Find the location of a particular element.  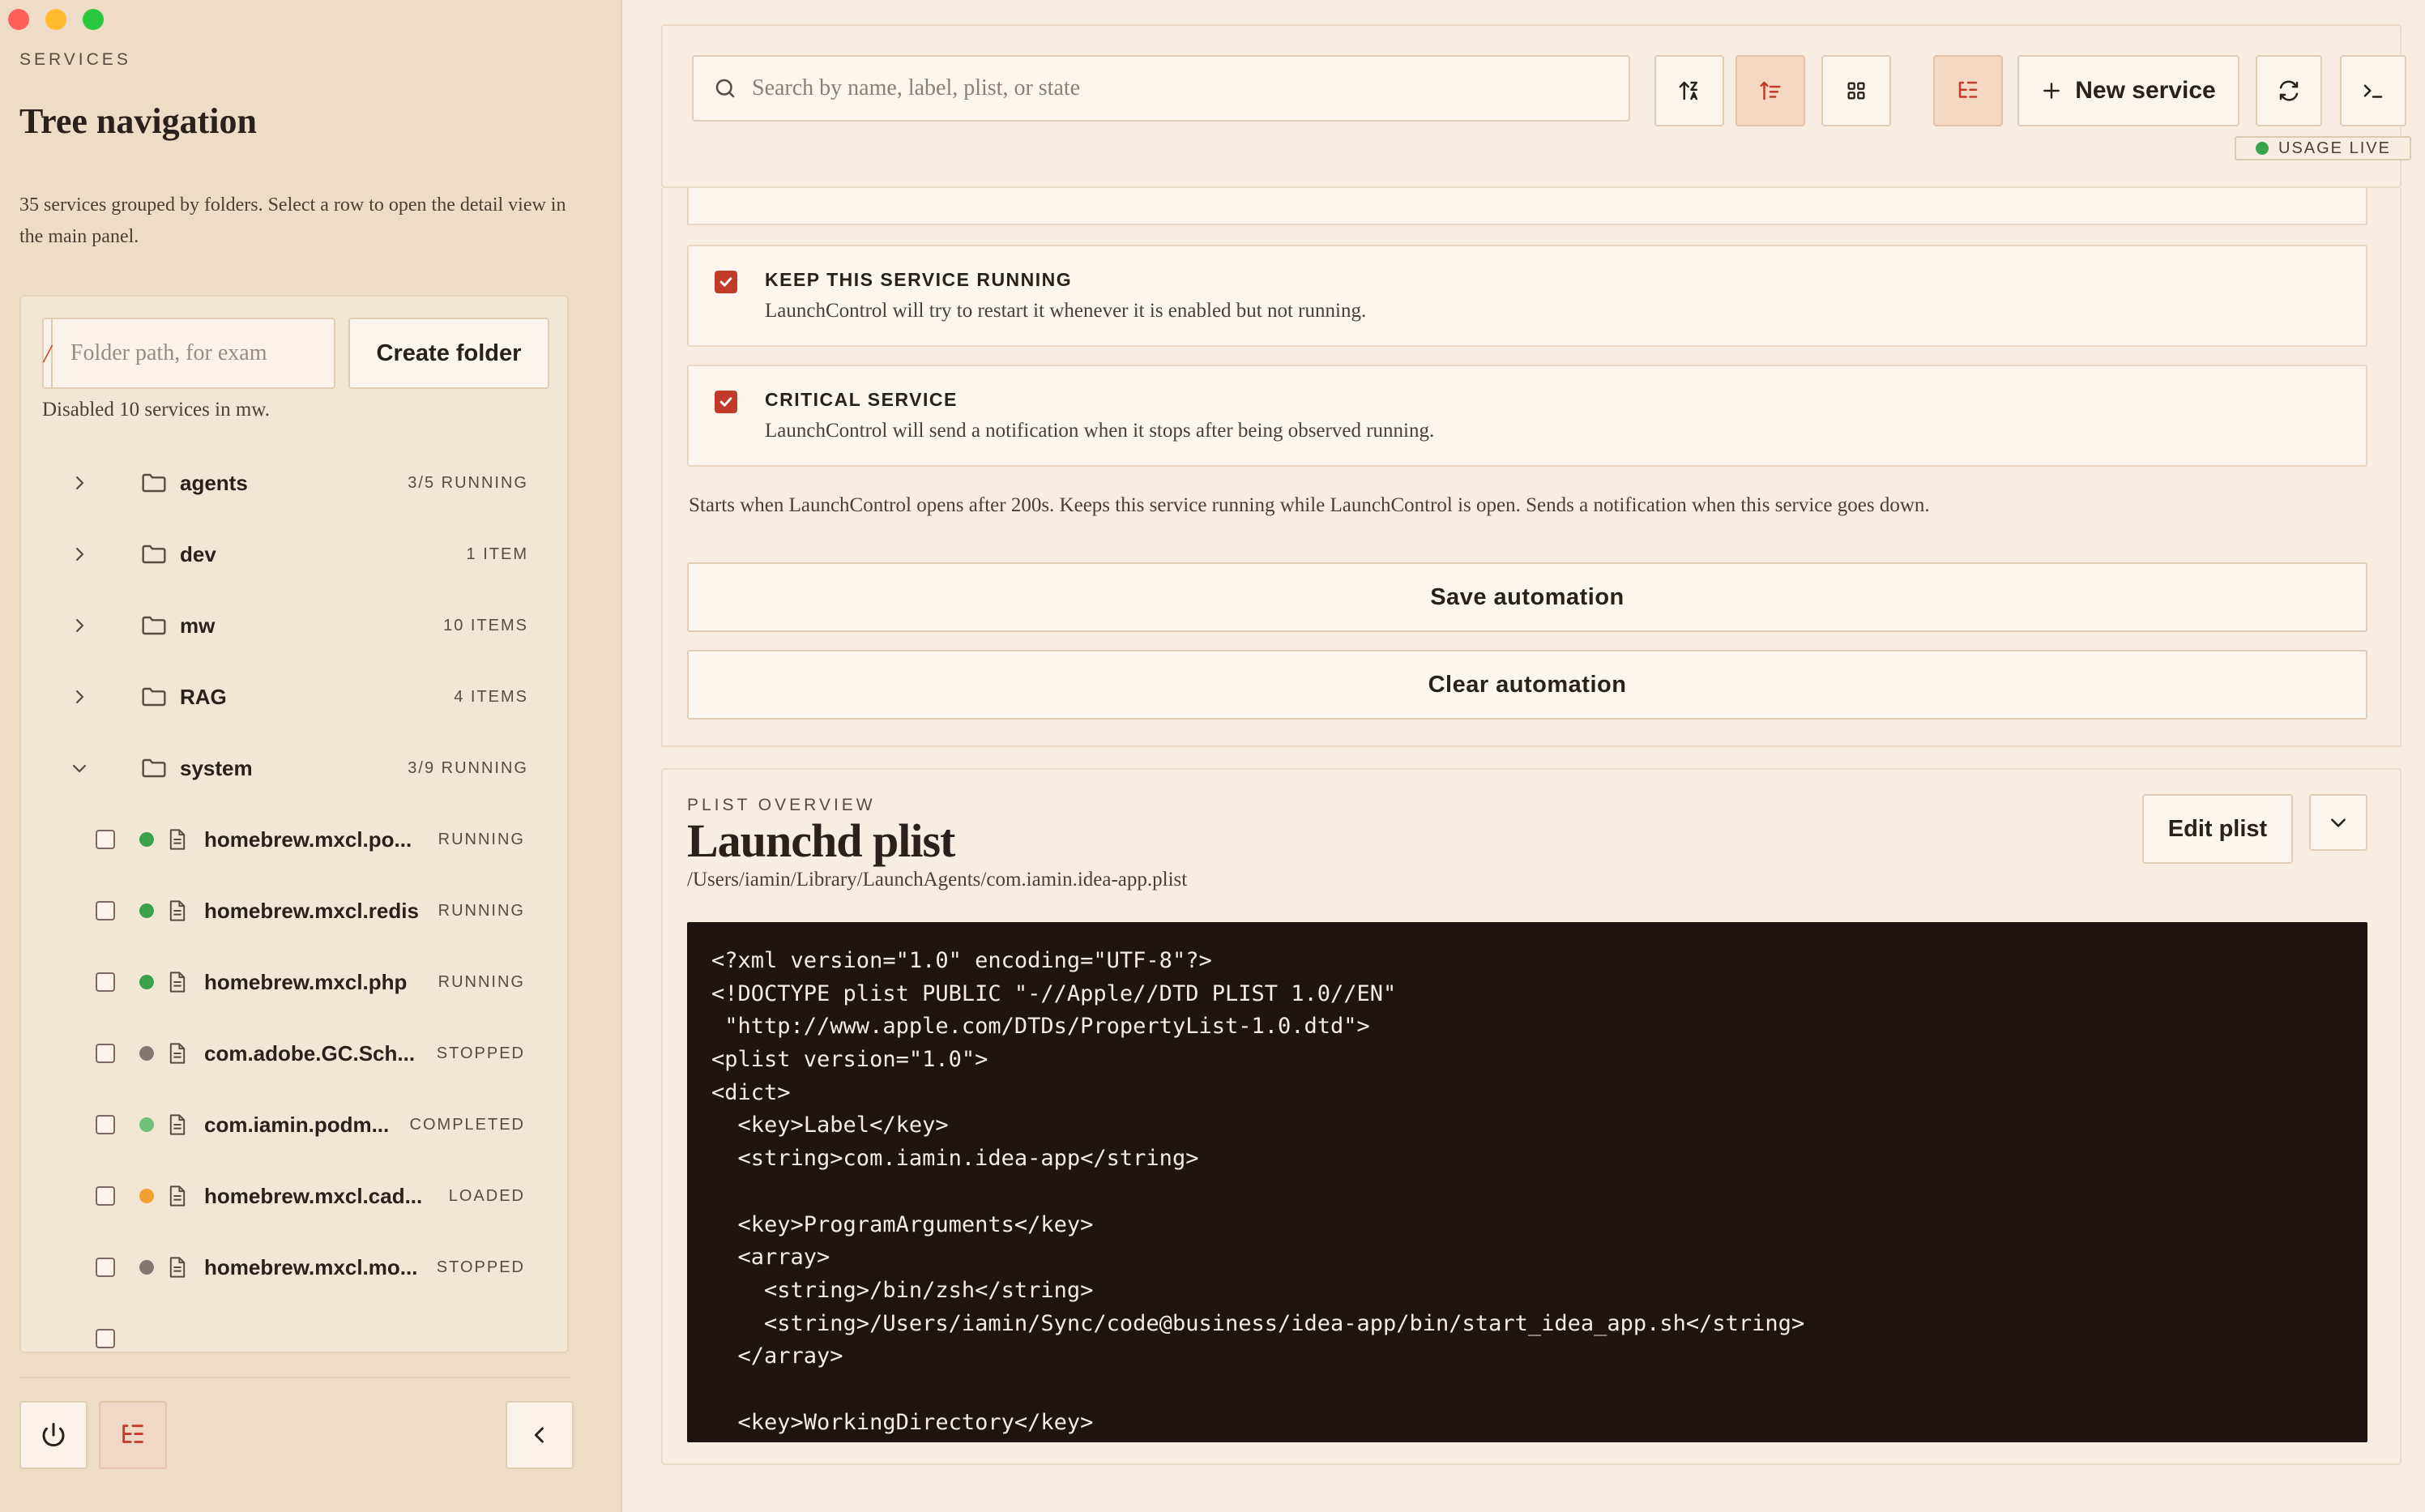

create-folder-button: Create folder is located at coordinates (449, 353).